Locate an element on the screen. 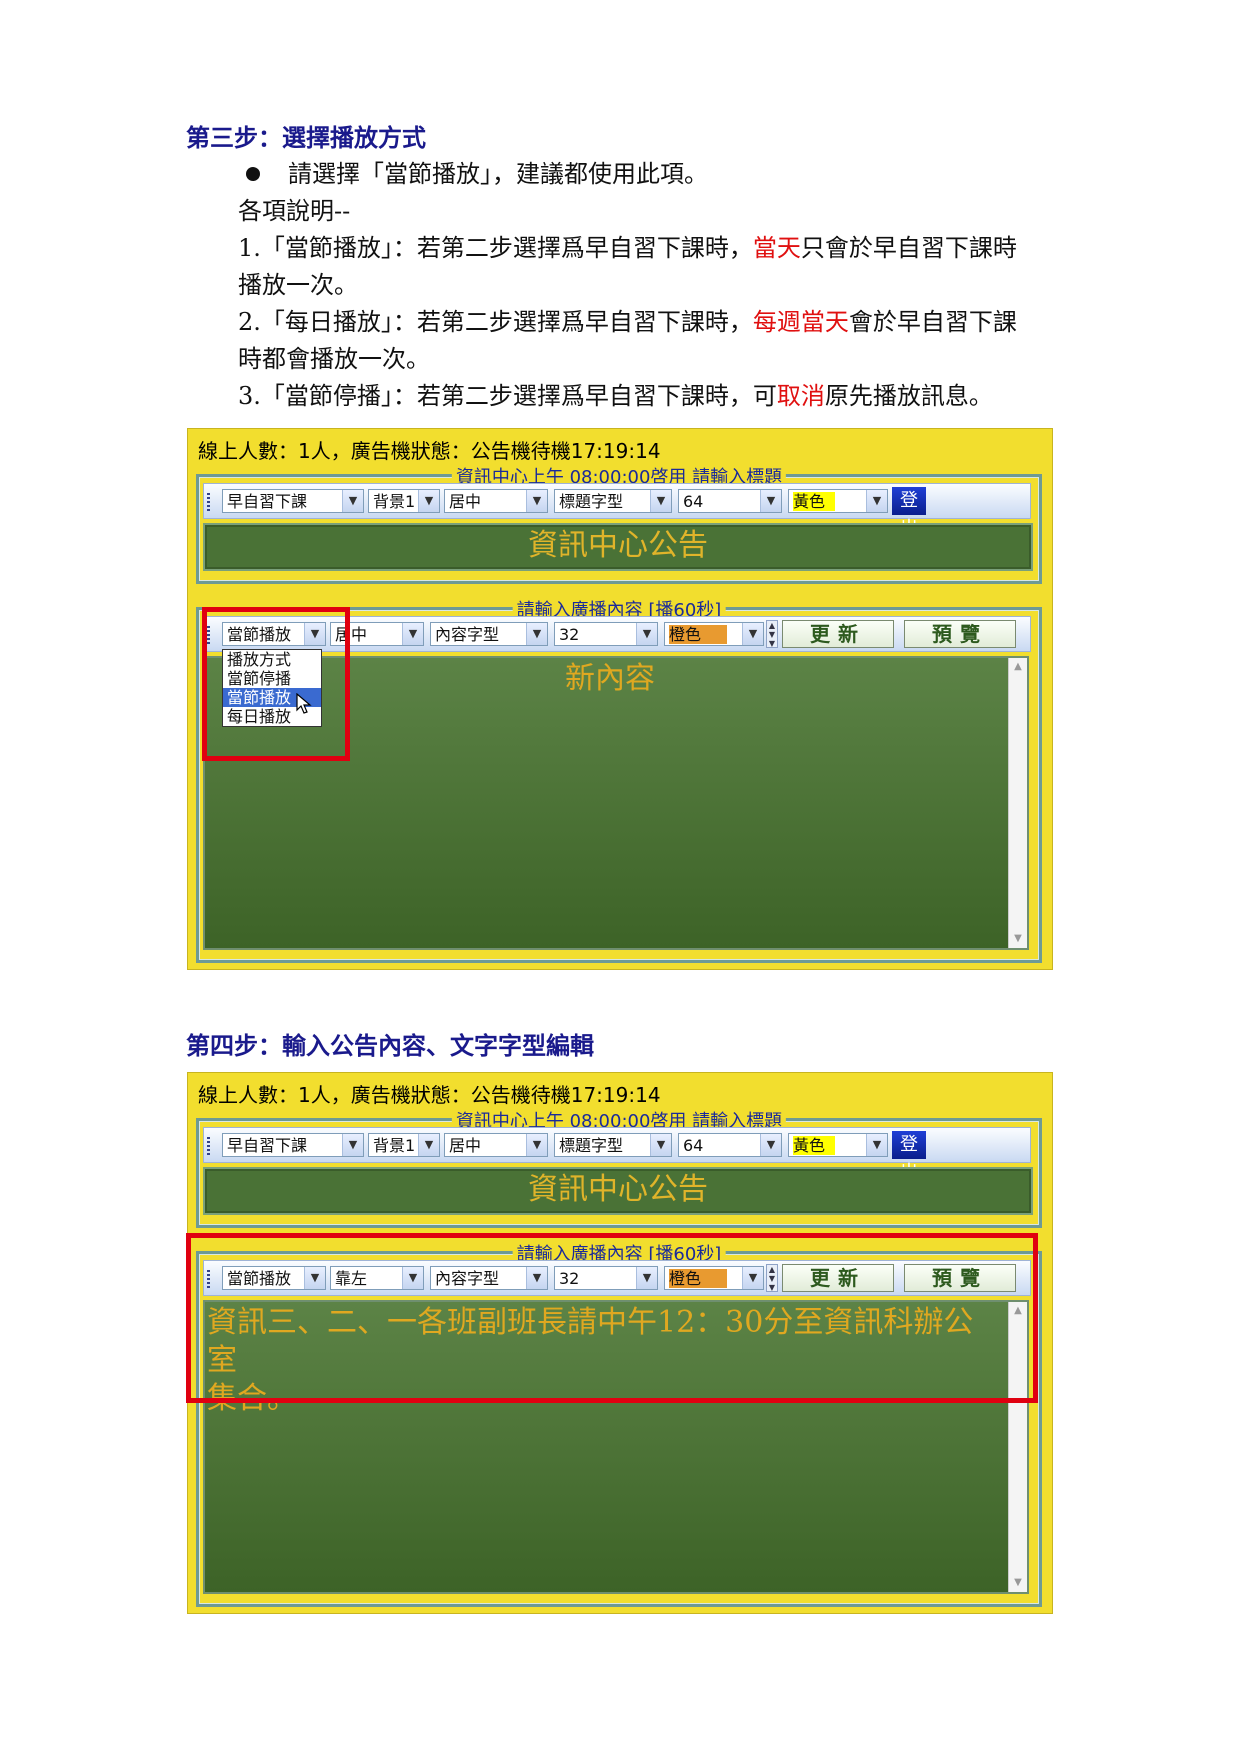 The width and height of the screenshot is (1240, 1754). step3-item1-cont: 播放一次。 is located at coordinates (298, 285).